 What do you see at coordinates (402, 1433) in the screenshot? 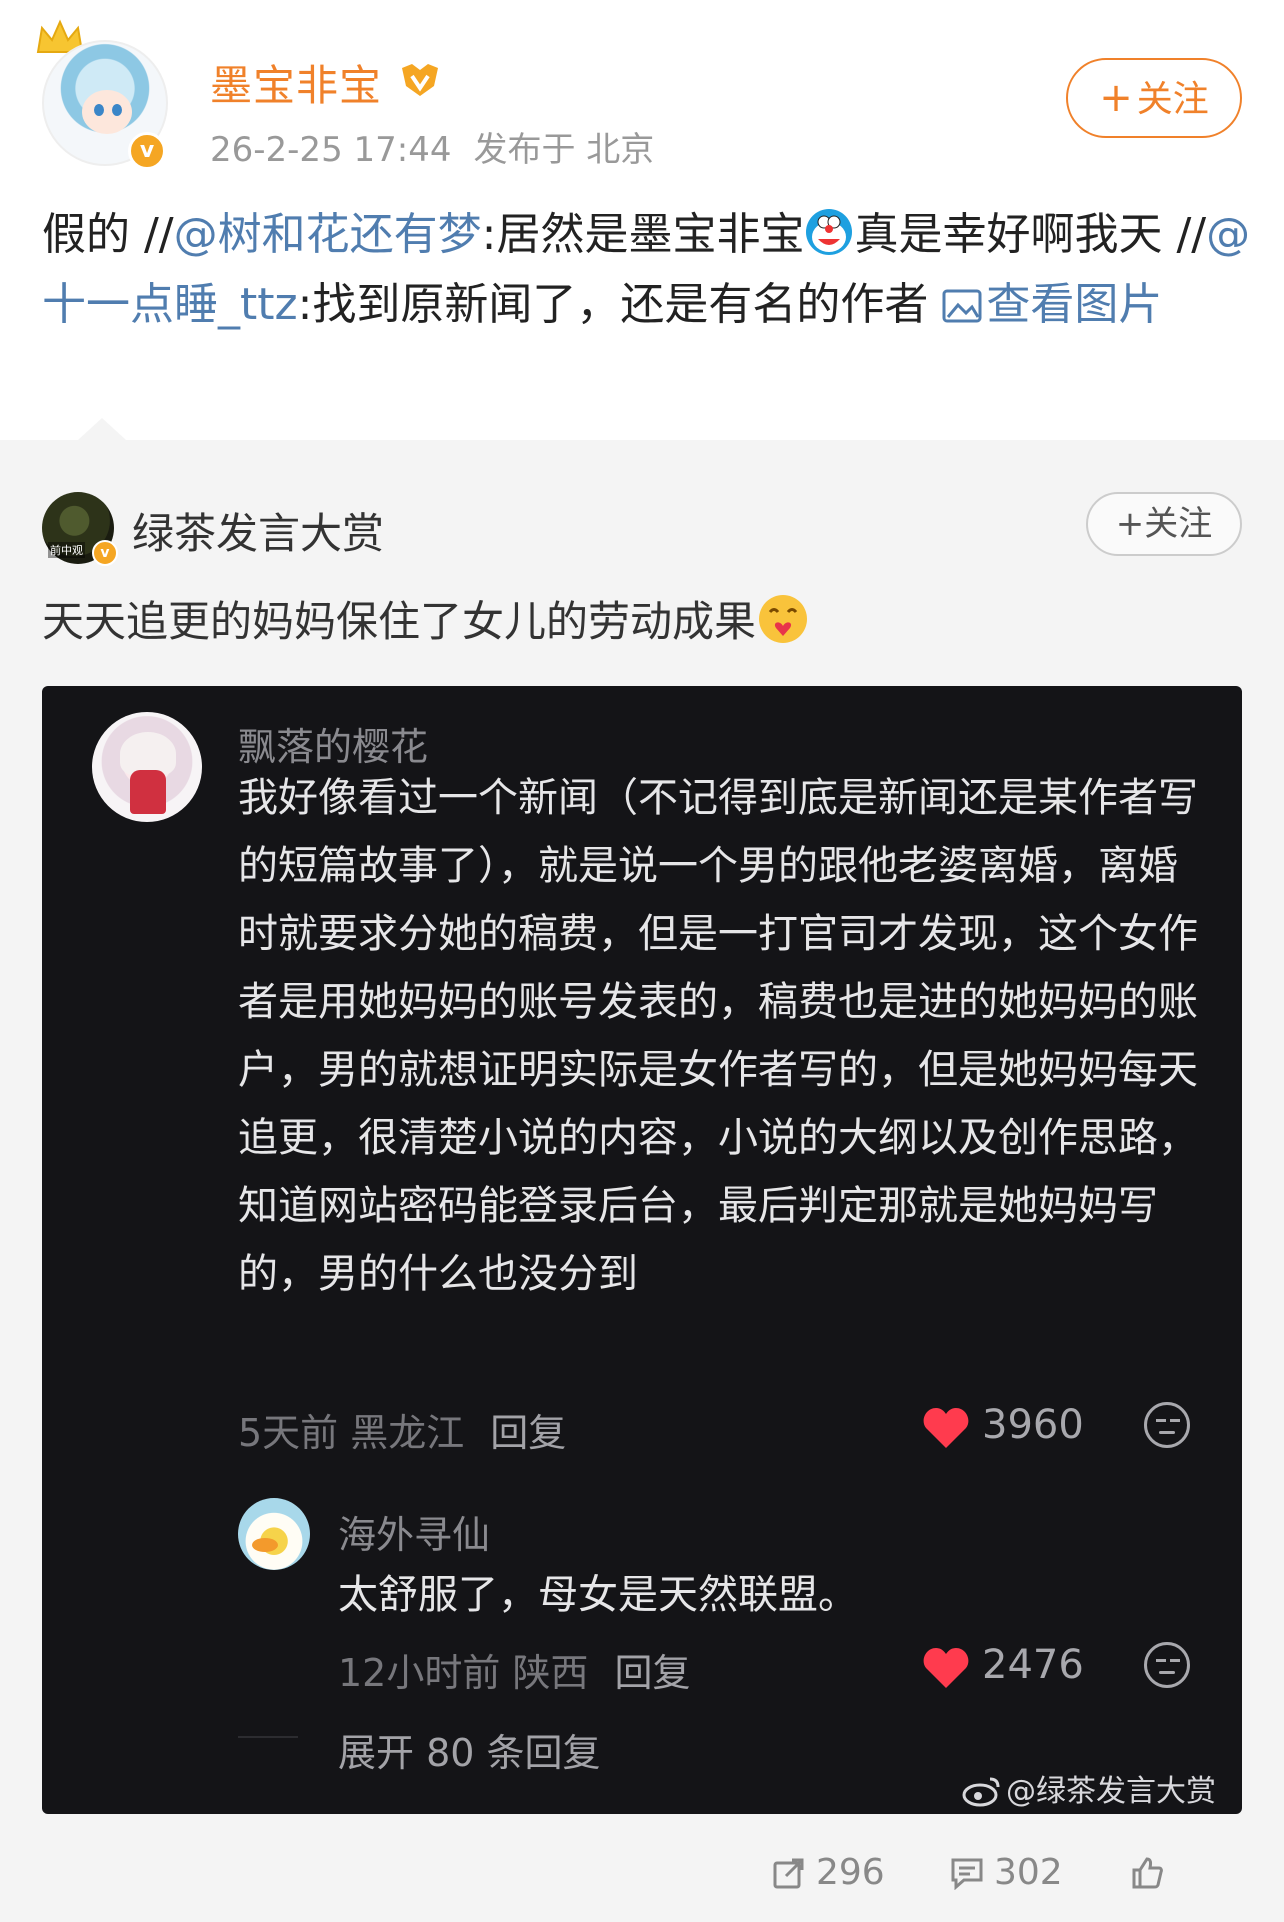
I see `comment-meta: 5天前 黑龙江 回复` at bounding box center [402, 1433].